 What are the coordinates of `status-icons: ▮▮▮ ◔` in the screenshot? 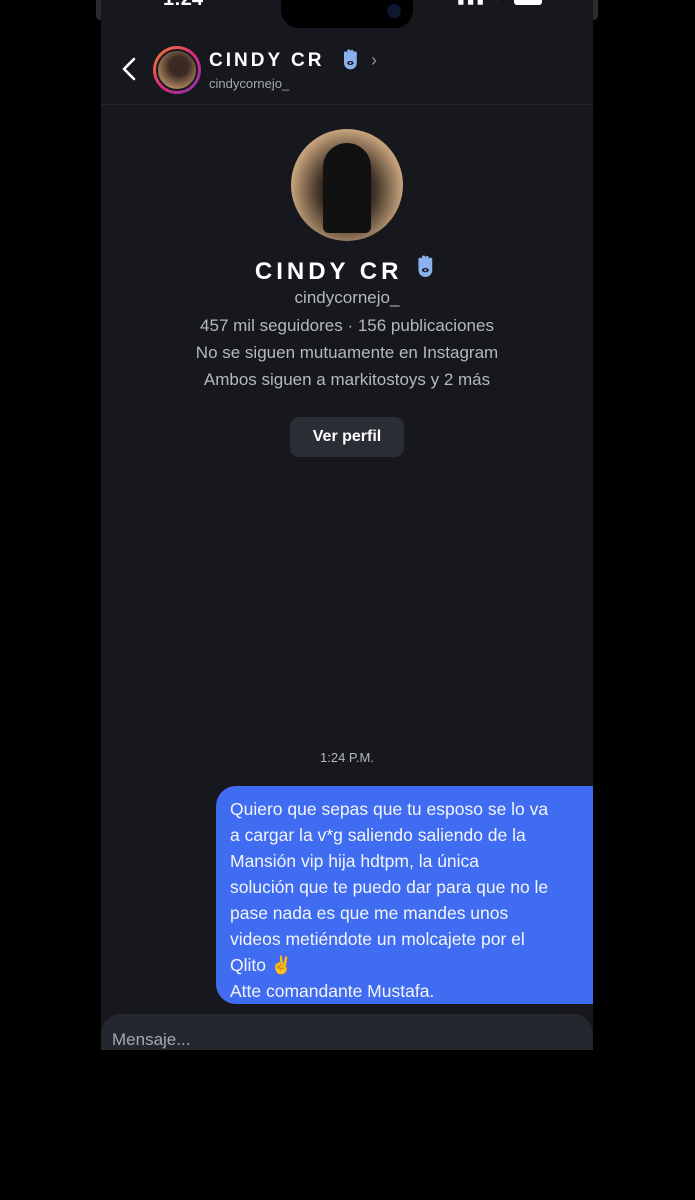 It's located at (500, 3).